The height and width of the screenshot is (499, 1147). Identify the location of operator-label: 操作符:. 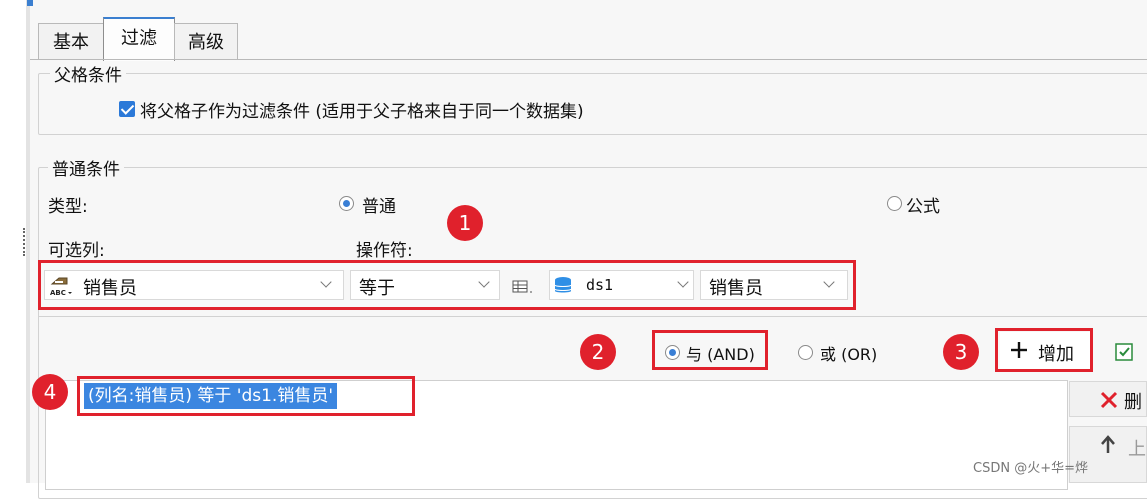
(384, 251).